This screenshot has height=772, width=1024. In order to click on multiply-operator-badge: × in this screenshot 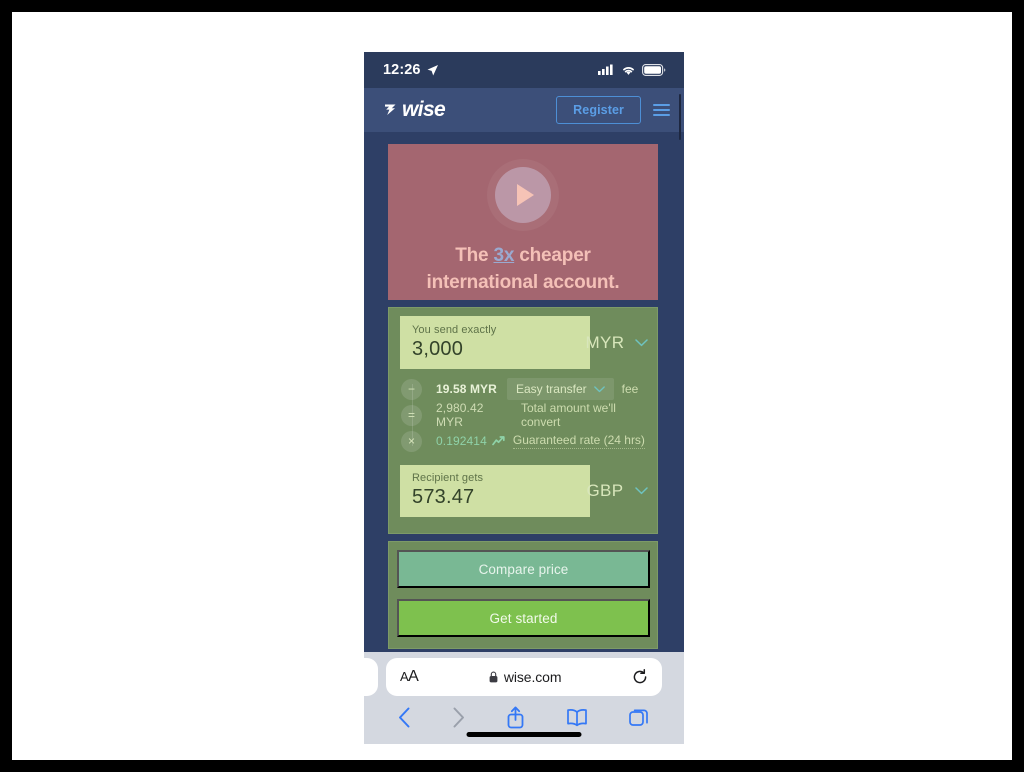, I will do `click(411, 441)`.